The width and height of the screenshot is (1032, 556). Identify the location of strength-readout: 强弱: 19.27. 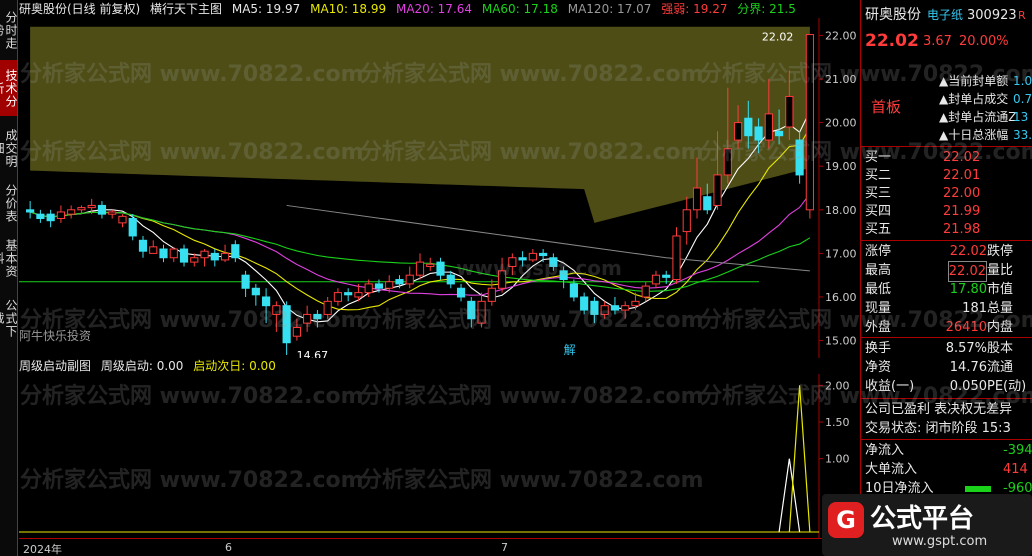
(694, 9).